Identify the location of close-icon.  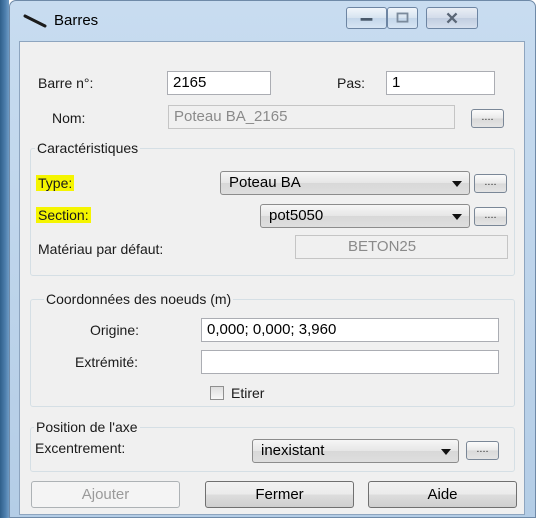
(452, 18).